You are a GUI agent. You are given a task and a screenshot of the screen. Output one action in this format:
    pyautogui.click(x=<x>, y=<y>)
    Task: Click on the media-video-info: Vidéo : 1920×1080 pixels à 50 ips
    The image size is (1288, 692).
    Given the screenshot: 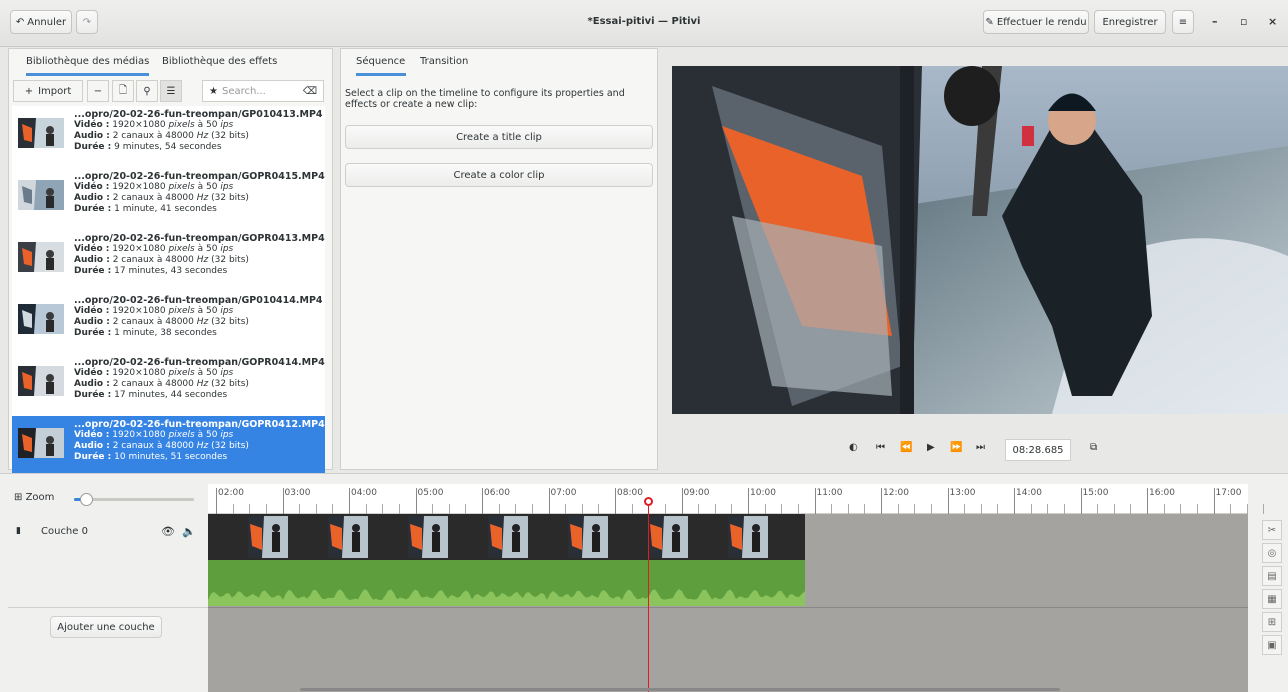 What is the action you would take?
    pyautogui.click(x=154, y=249)
    